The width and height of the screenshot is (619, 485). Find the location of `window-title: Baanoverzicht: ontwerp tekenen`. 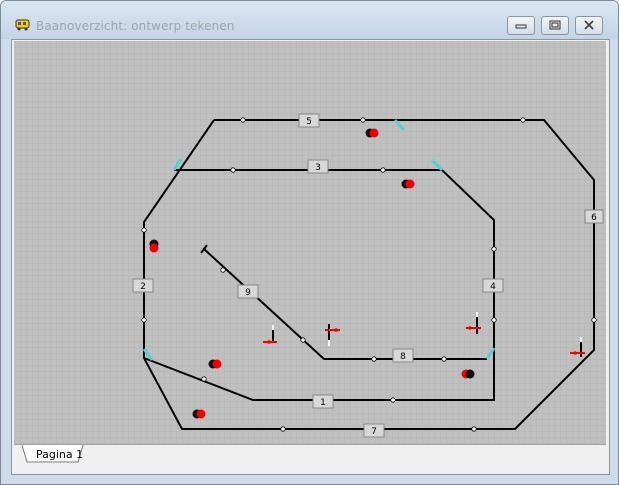

window-title: Baanoverzicht: ontwerp tekenen is located at coordinates (135, 26).